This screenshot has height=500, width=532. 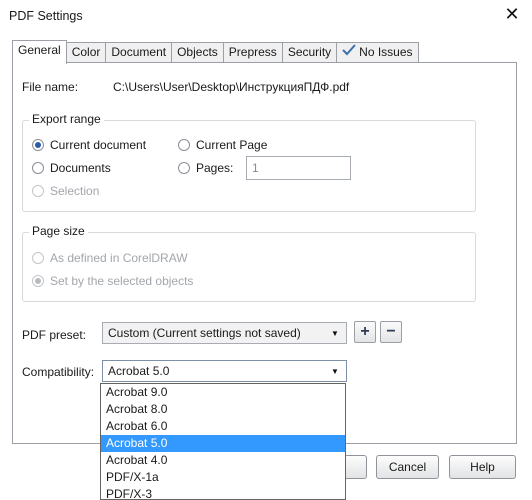 What do you see at coordinates (223, 426) in the screenshot?
I see `dropdown-option: Acrobat 6.0` at bounding box center [223, 426].